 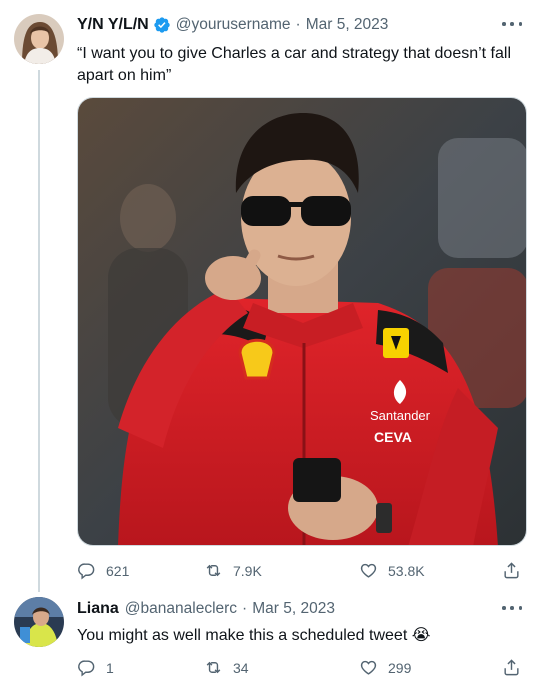 What do you see at coordinates (181, 609) in the screenshot?
I see `reply-author-handle: @bananaleclerc` at bounding box center [181, 609].